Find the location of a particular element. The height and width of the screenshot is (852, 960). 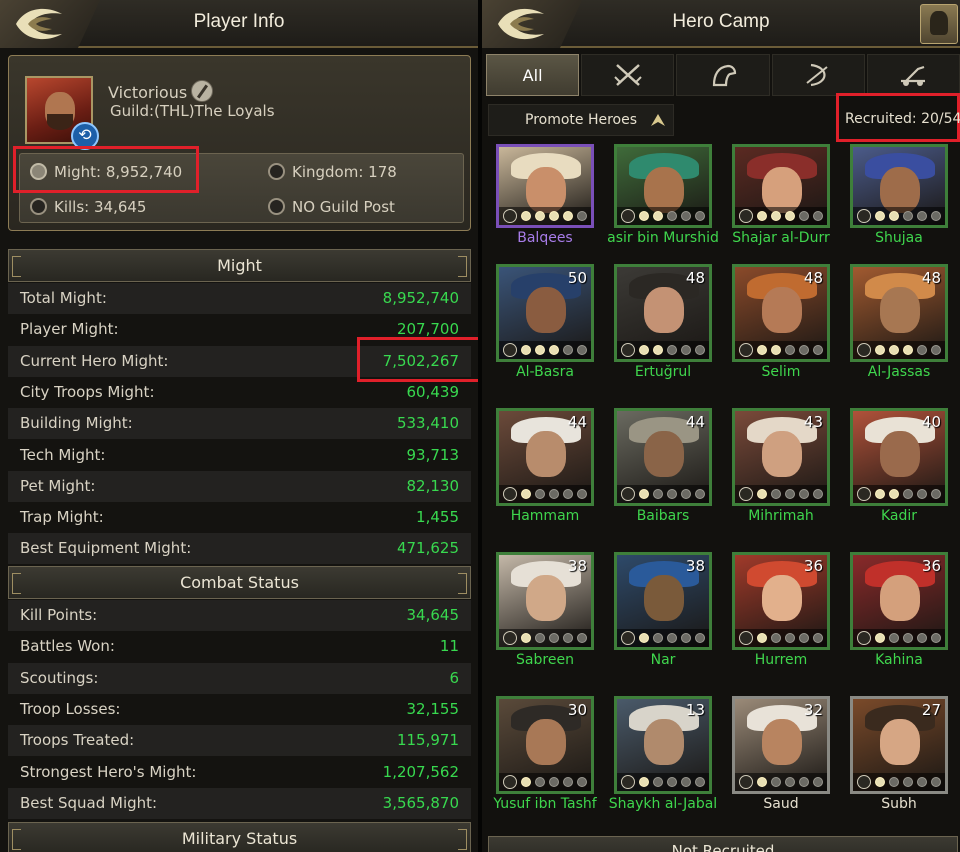

might-row-label: Trap Might: is located at coordinates (62, 517).